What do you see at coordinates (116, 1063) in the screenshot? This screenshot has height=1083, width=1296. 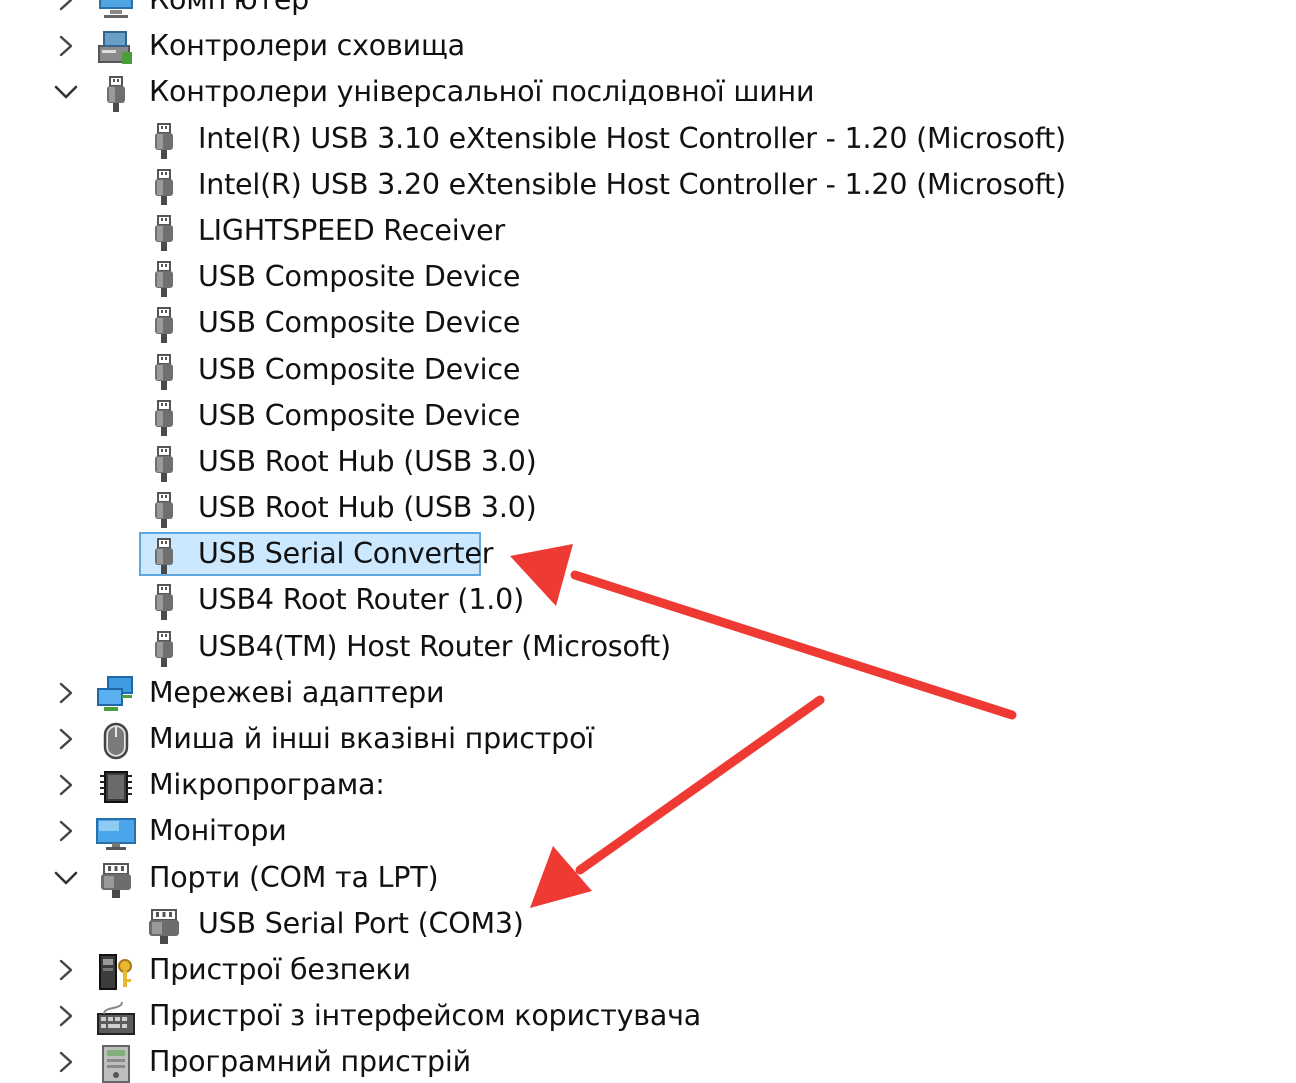 I see `software-device-icon` at bounding box center [116, 1063].